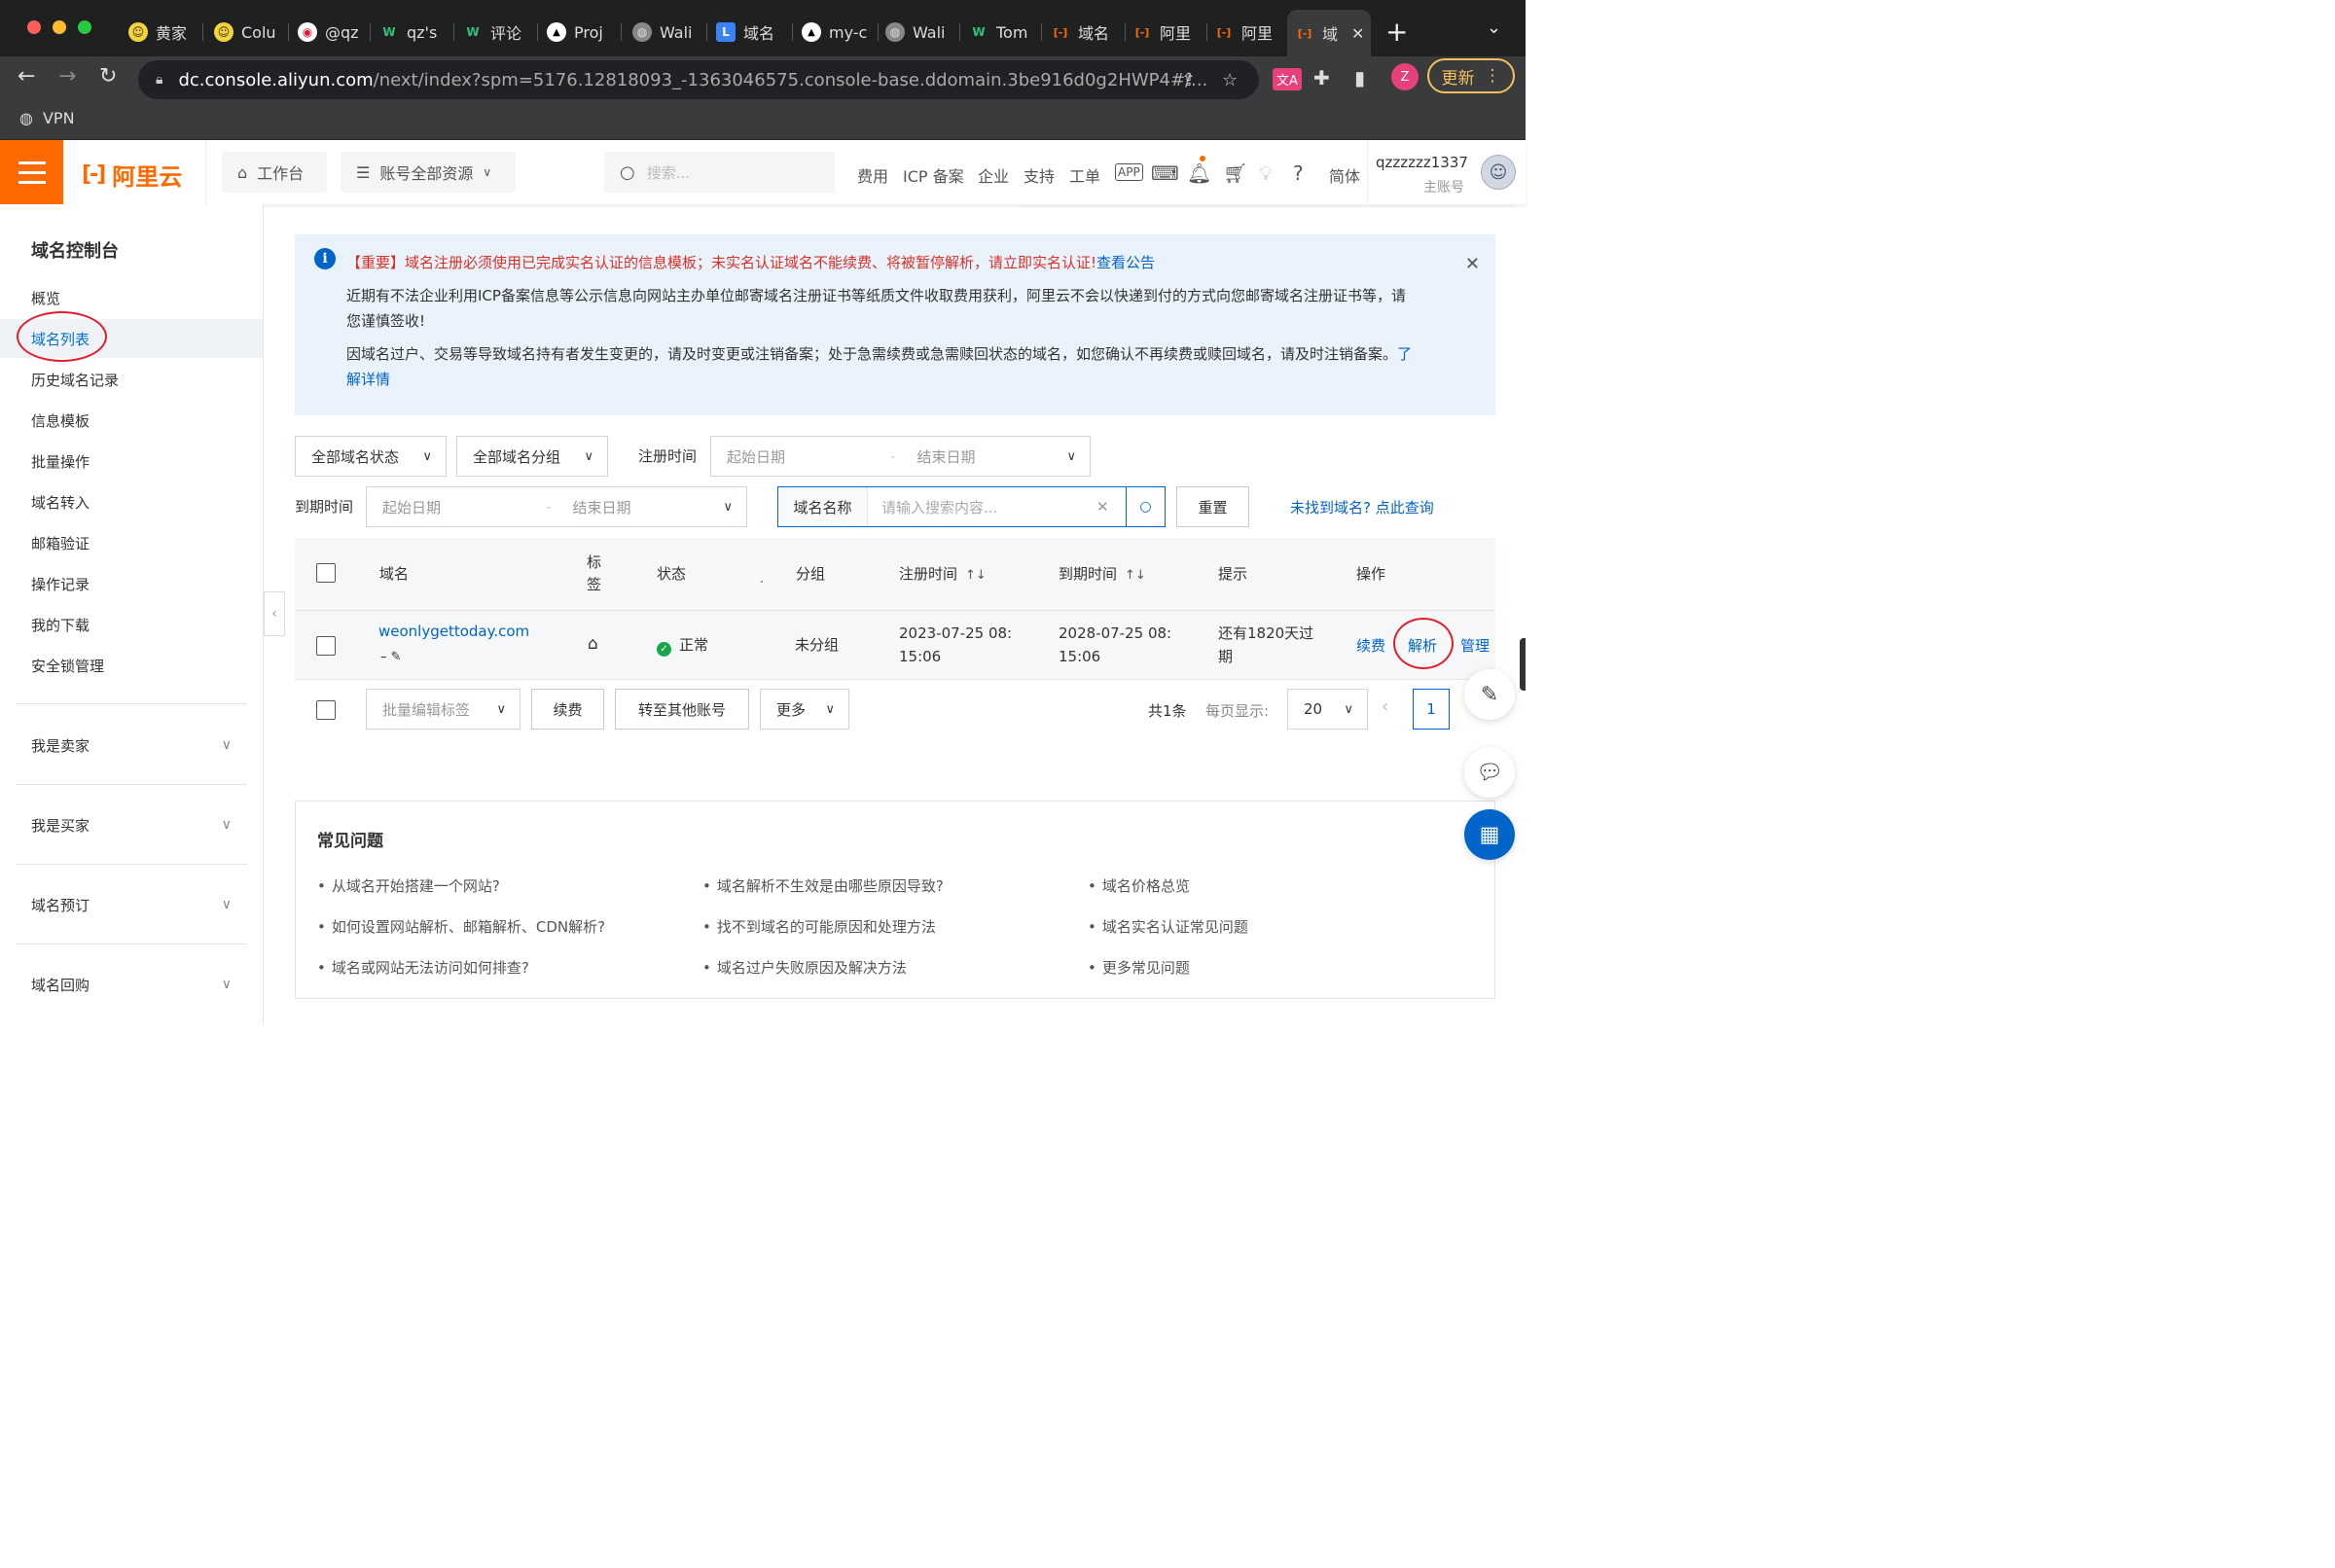 This screenshot has width=2335, height=1568. I want to click on transfer-account-button: 转至其他账号, so click(682, 709).